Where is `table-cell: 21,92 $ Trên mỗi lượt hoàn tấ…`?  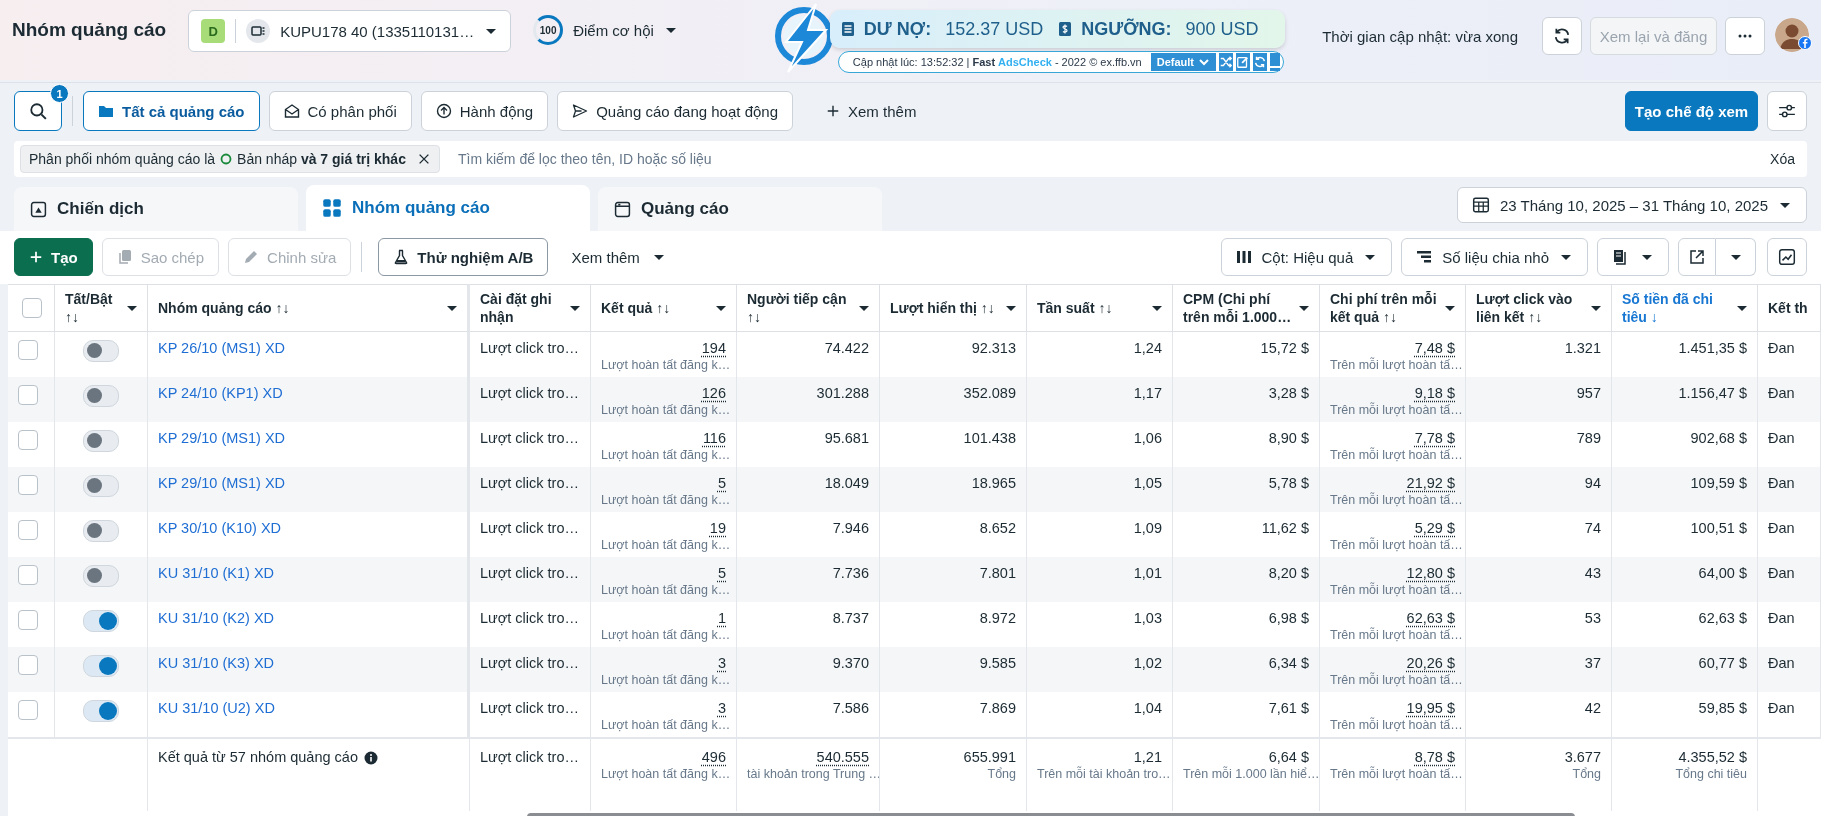
table-cell: 21,92 $ Trên mỗi lượt hoàn tấ… is located at coordinates (1393, 489).